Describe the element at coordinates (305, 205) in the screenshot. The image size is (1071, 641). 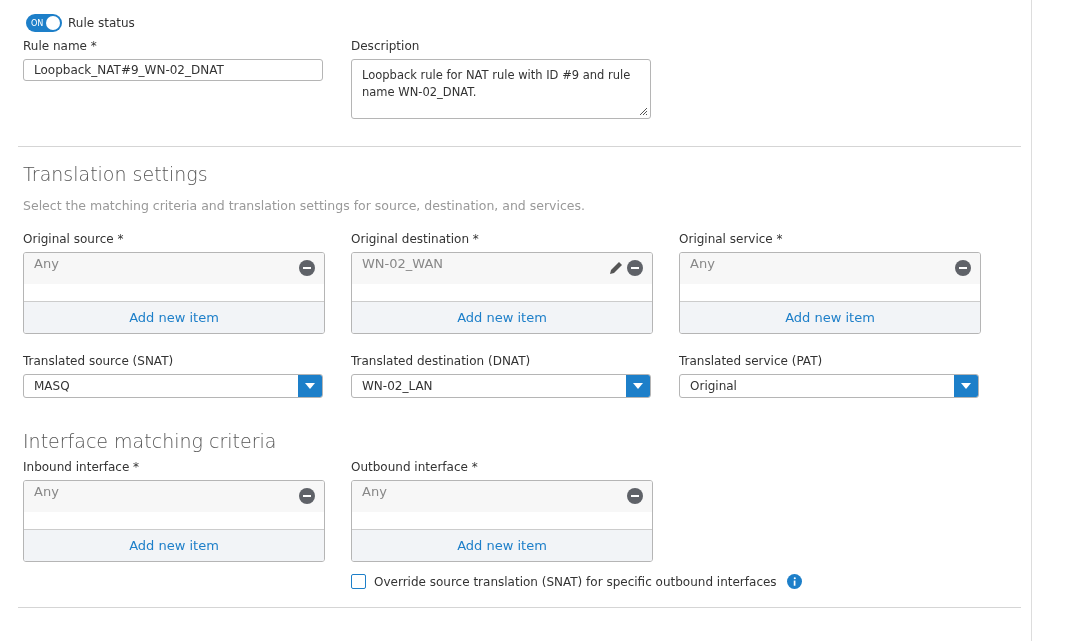
I see `section-description: Select the matching criteria and translation settings for source, destination, and services.` at that location.